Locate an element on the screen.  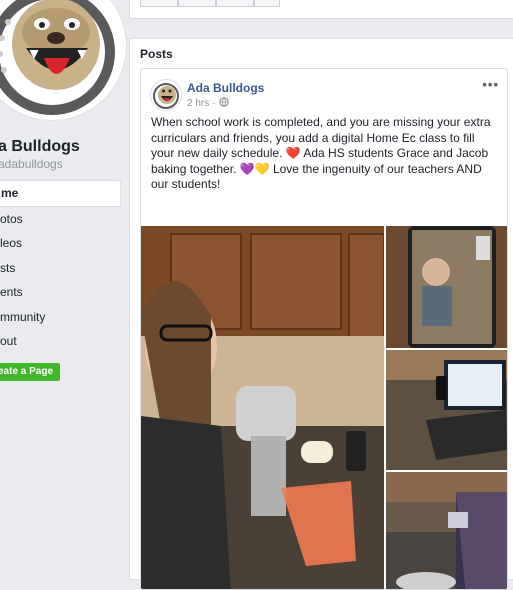
nav-item-events: ents is located at coordinates (60, 292).